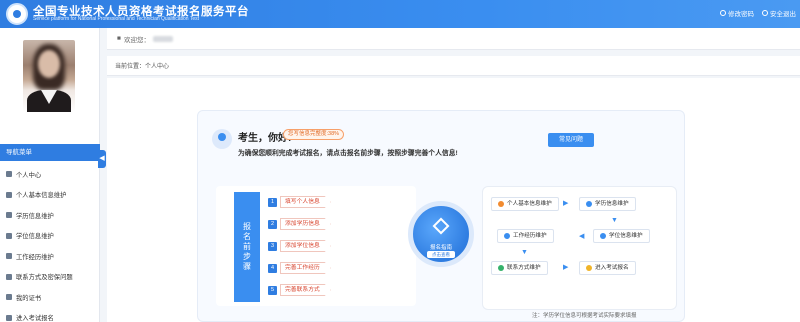 Image resolution: width=800 pixels, height=322 pixels. What do you see at coordinates (571, 140) in the screenshot?
I see `faq-button: 常见问题` at bounding box center [571, 140].